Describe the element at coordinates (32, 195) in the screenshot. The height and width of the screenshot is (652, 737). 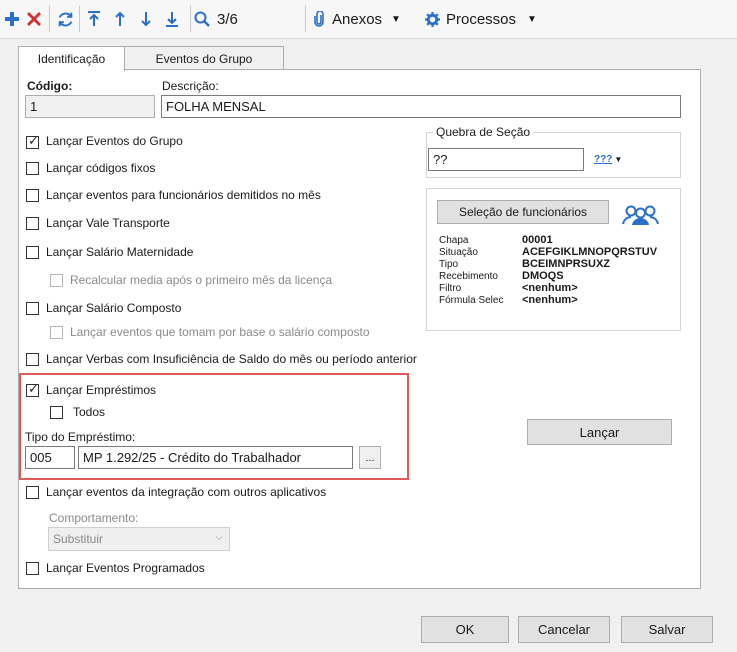
I see `lancar-demitidos-checkbox` at that location.